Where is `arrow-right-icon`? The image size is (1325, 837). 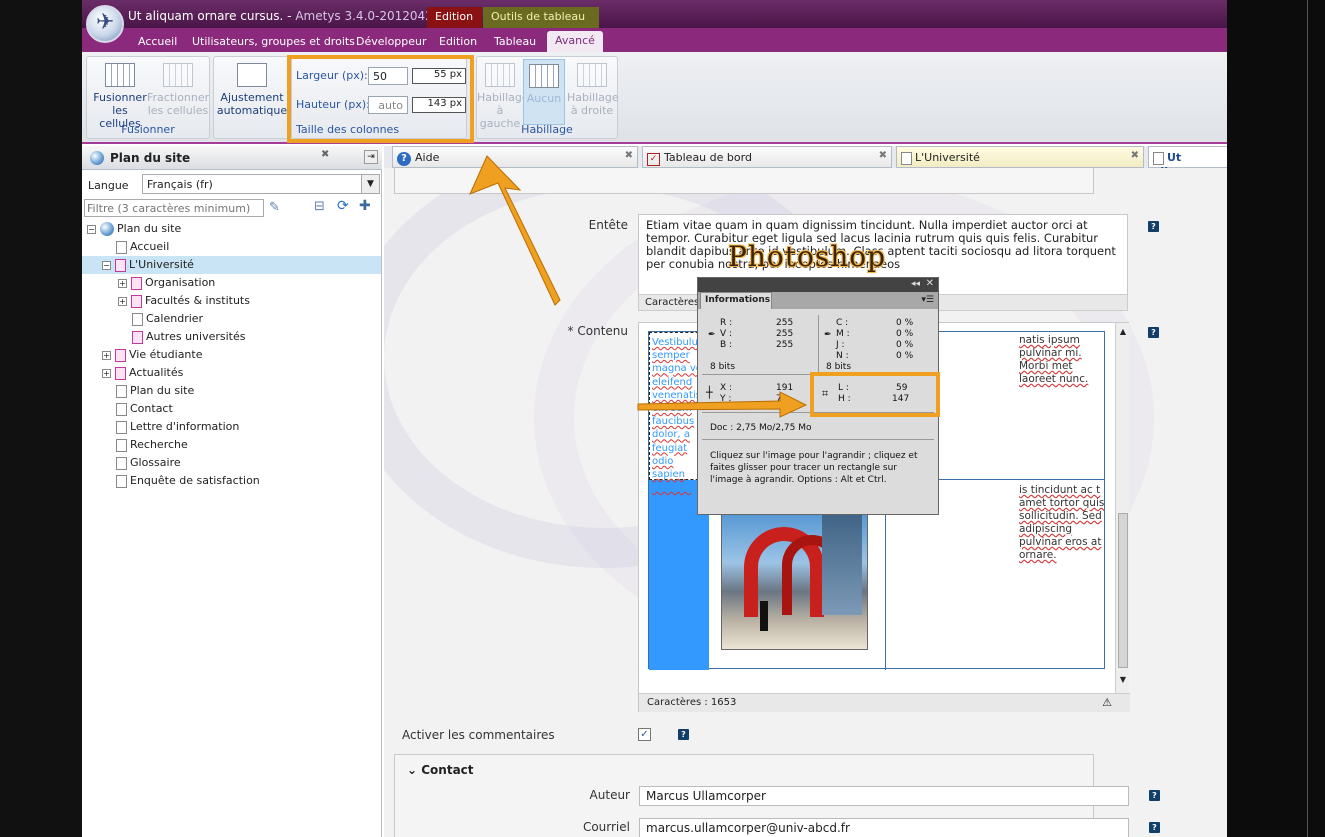 arrow-right-icon is located at coordinates (722, 404).